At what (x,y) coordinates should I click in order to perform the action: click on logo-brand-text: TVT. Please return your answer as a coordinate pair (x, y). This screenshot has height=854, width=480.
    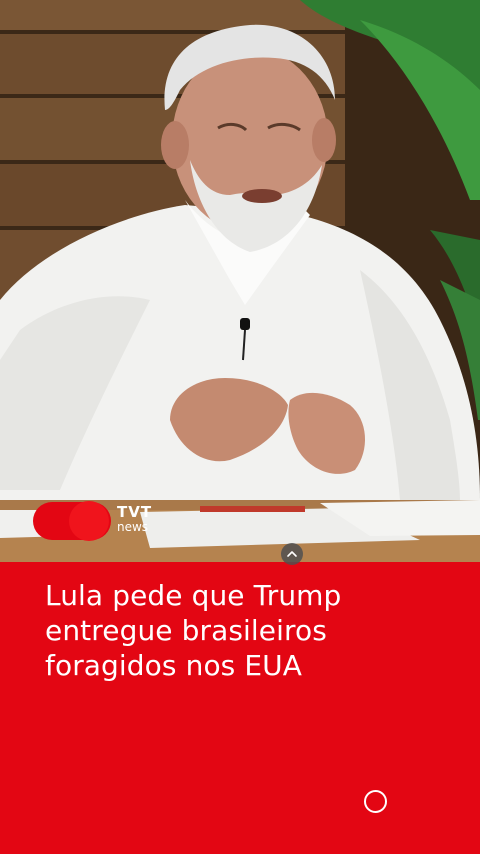
    Looking at the image, I should click on (135, 512).